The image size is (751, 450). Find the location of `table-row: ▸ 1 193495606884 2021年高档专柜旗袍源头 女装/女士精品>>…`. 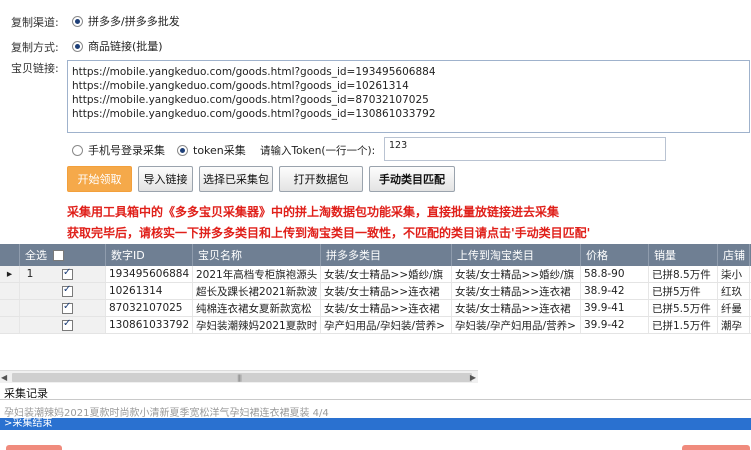

table-row: ▸ 1 193495606884 2021年高档专柜旗袍源头 女装/女士精品>>… is located at coordinates (375, 274).